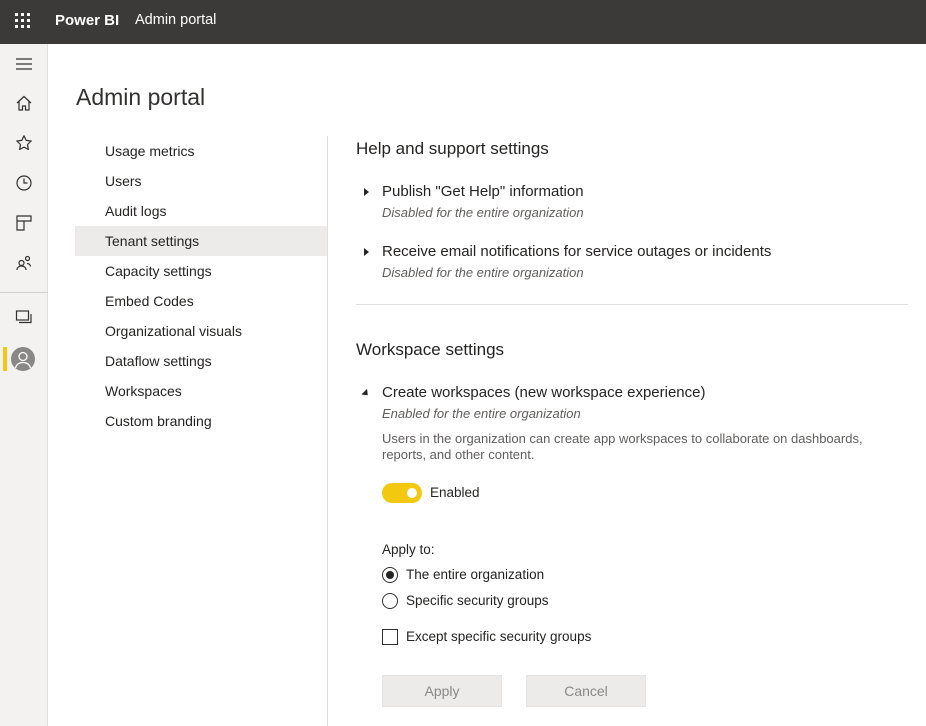 This screenshot has height=726, width=926. What do you see at coordinates (452, 148) in the screenshot?
I see `help-section-heading: Help and support settings` at bounding box center [452, 148].